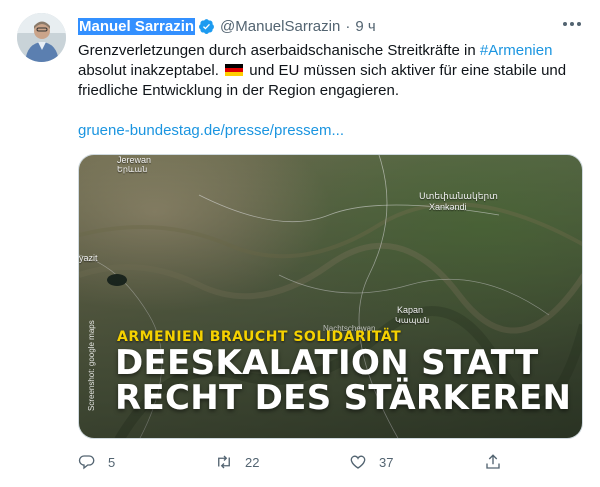 The width and height of the screenshot is (600, 487). I want to click on retweet-icon, so click(224, 462).